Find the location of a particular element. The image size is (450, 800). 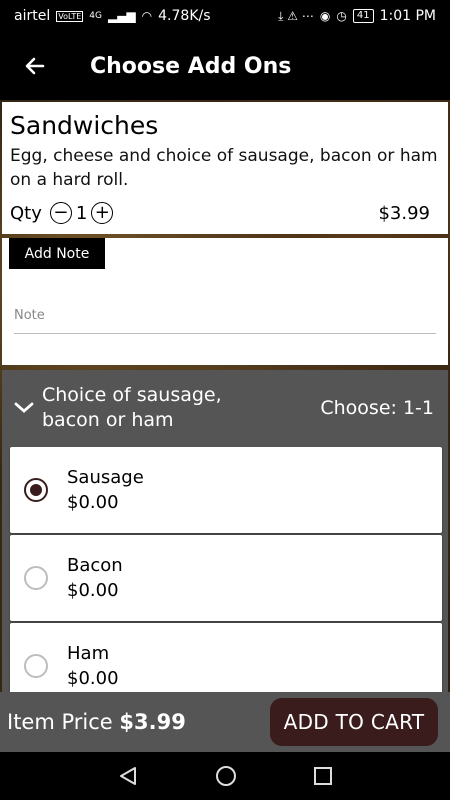

quantity-row: Qty − 1 + $3.99 is located at coordinates (220, 213).